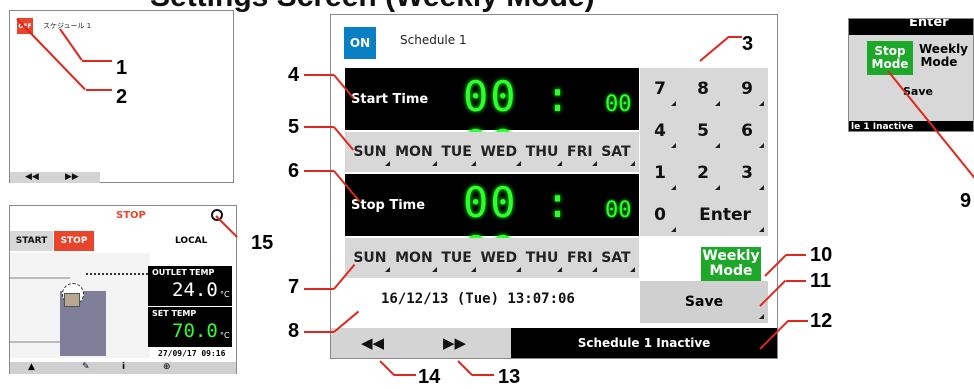 The height and width of the screenshot is (389, 974). I want to click on start-button: START, so click(31, 241).